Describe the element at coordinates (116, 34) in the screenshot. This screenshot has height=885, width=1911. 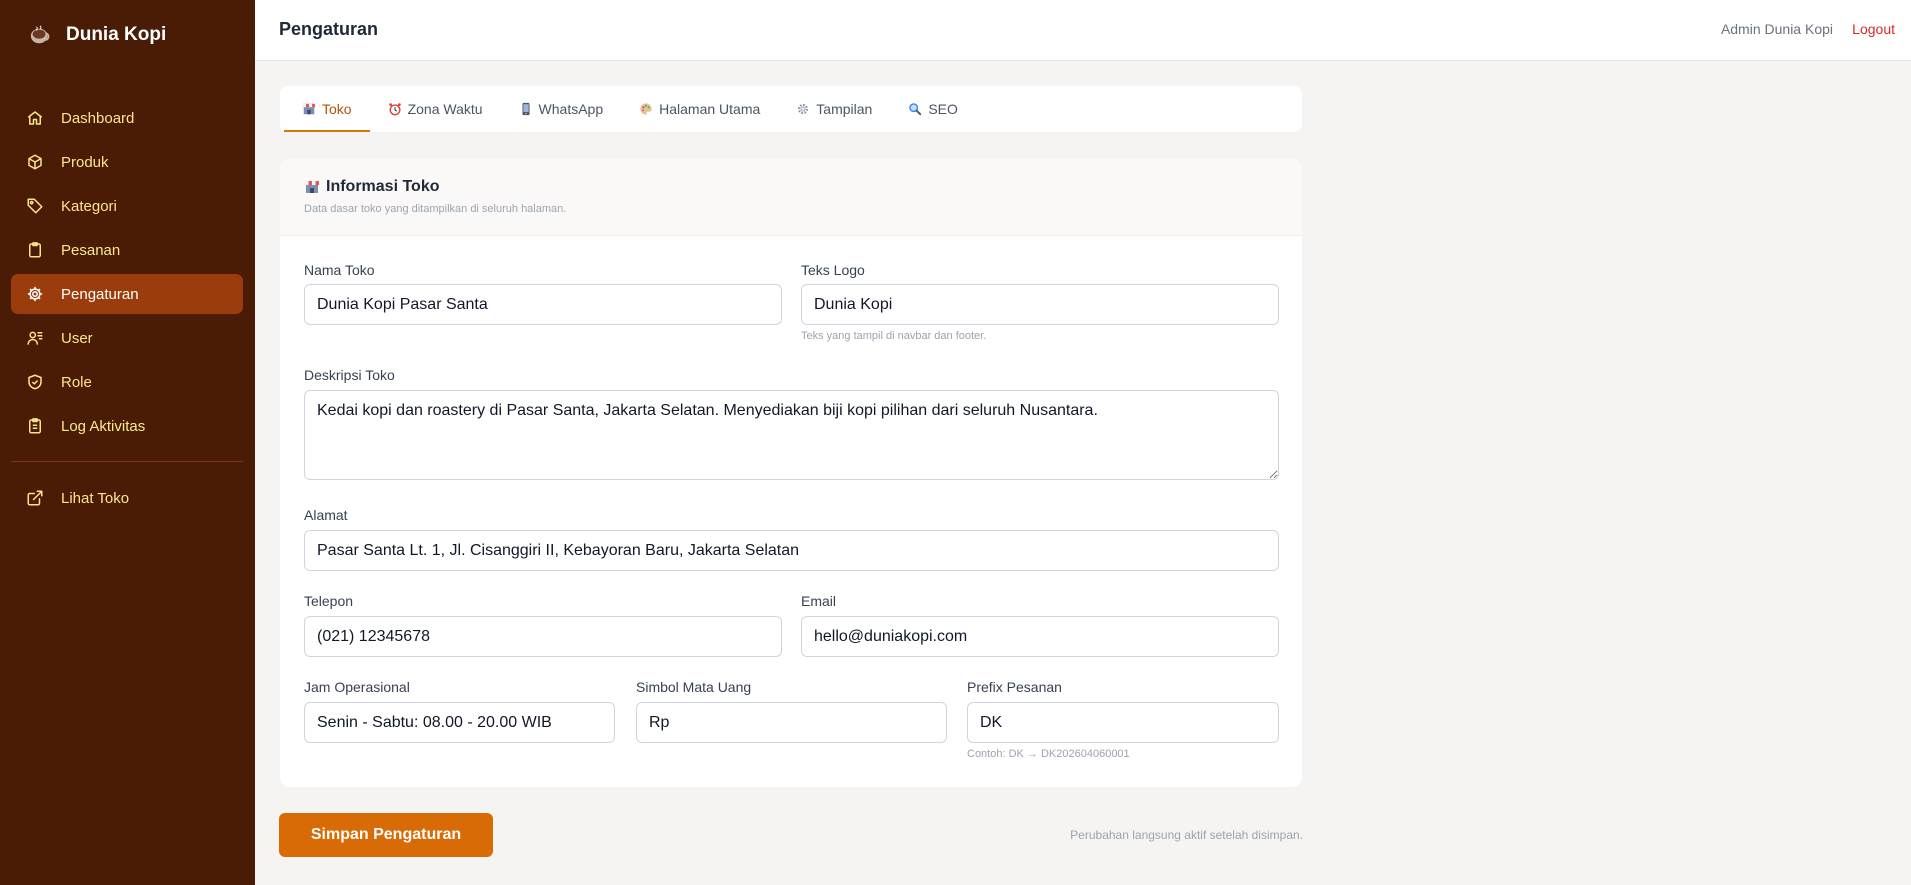
I see `brand-name: Dunia Kopi` at that location.